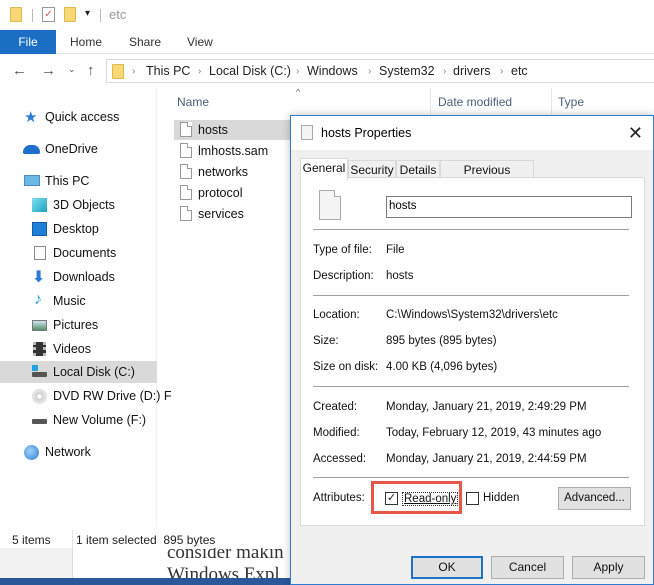 The height and width of the screenshot is (585, 654). I want to click on sidebar-item-new-volume: New Volume (F:), so click(78, 420).